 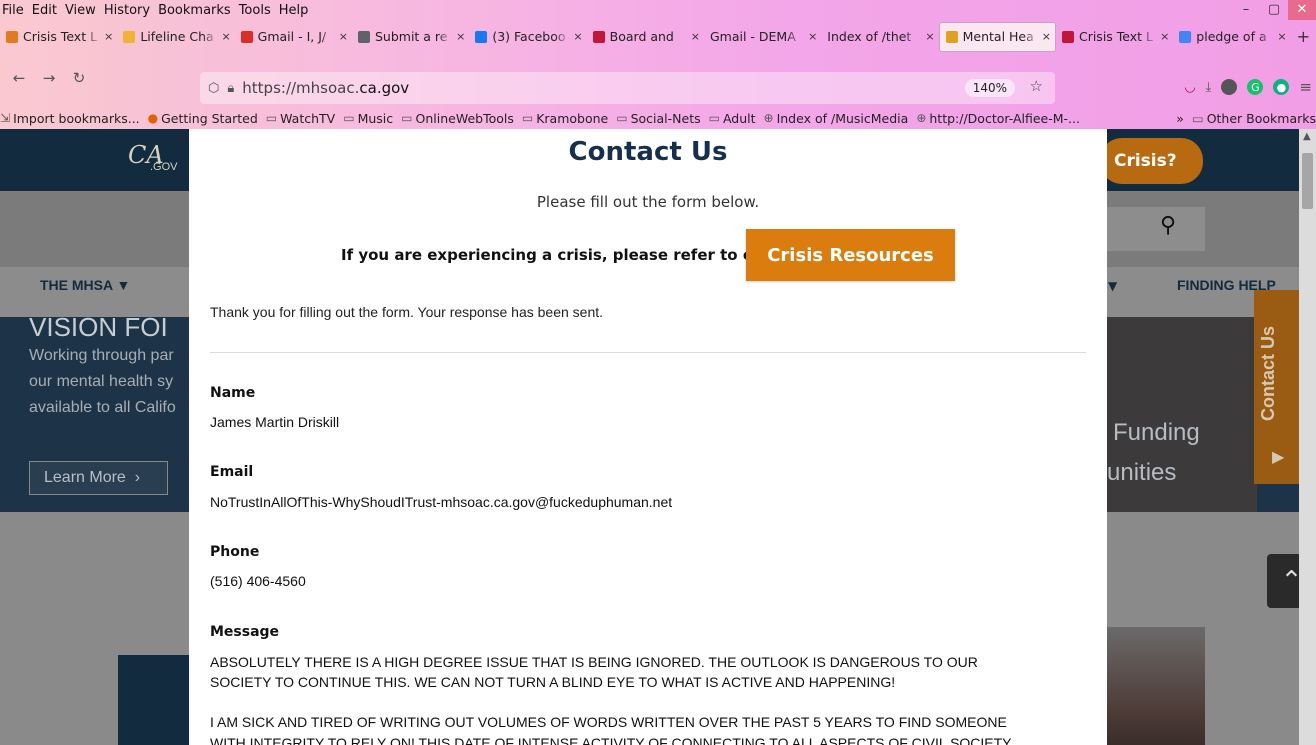 I want to click on tab: Board and ×, so click(x=645, y=37).